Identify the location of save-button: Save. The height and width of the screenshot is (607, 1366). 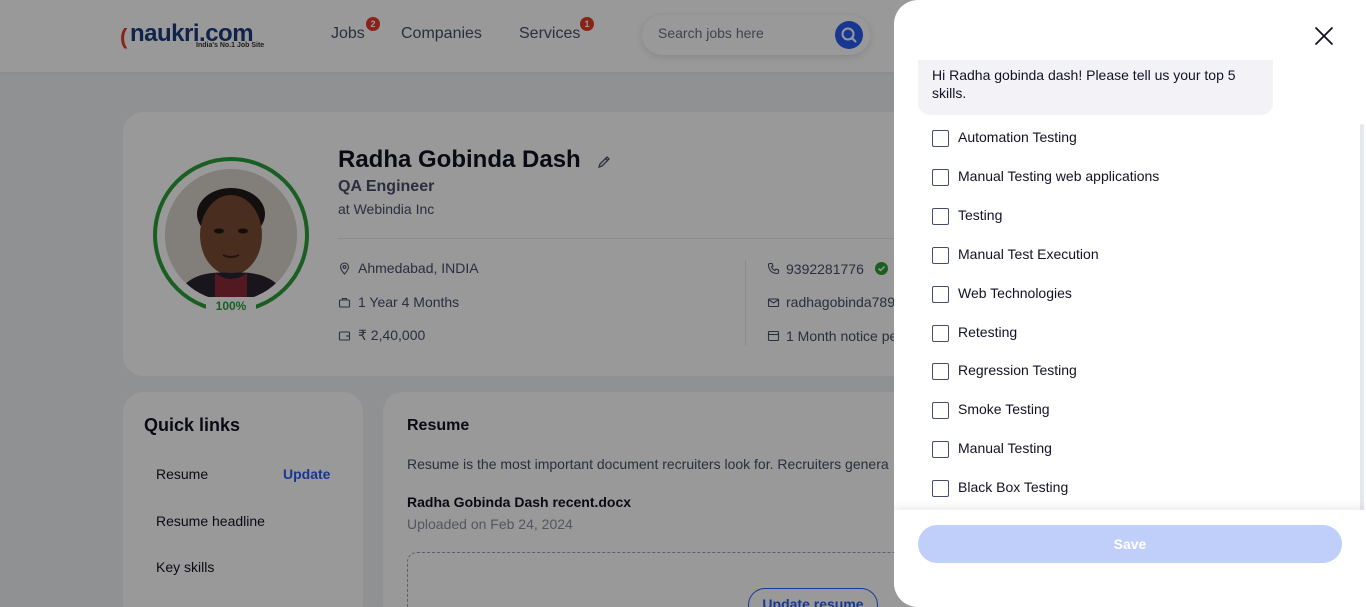
(1130, 544).